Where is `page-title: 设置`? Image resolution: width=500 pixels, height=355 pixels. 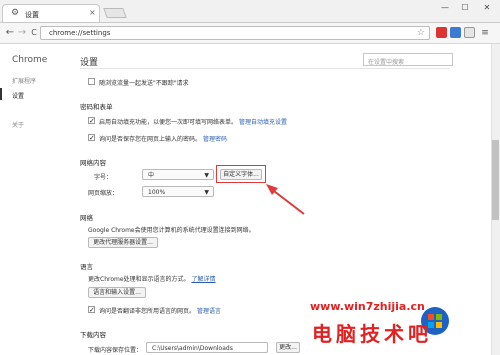
page-title: 设置 is located at coordinates (89, 63).